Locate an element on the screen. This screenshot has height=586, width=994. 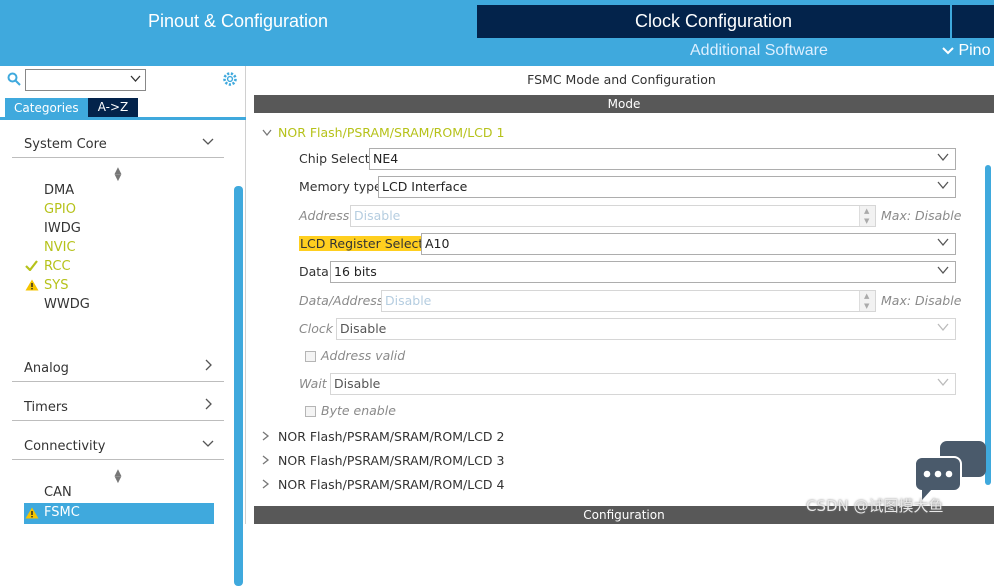
list-item-rcc: RCC is located at coordinates (57, 268).